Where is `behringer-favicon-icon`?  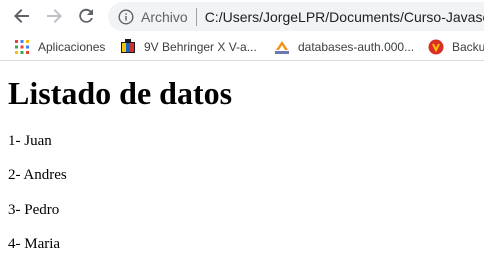 behringer-favicon-icon is located at coordinates (128, 47).